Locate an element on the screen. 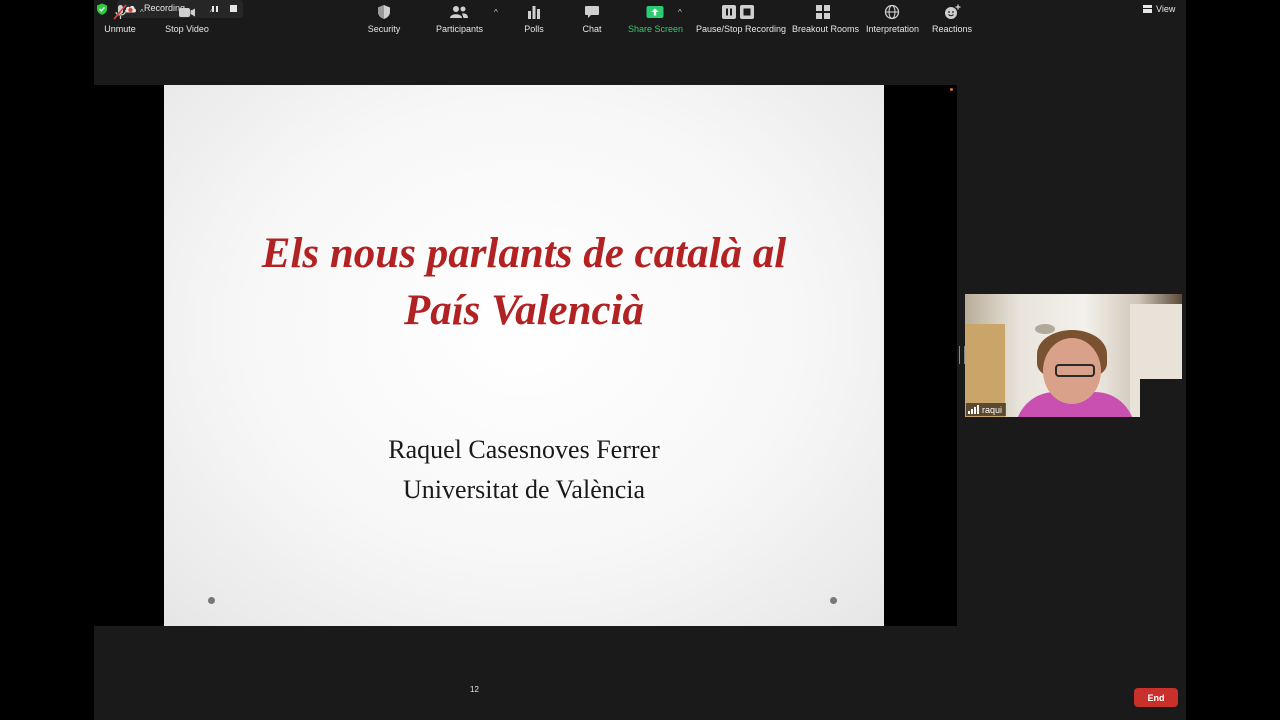 The width and height of the screenshot is (1280, 720). participants-label: Participants is located at coordinates (460, 29).